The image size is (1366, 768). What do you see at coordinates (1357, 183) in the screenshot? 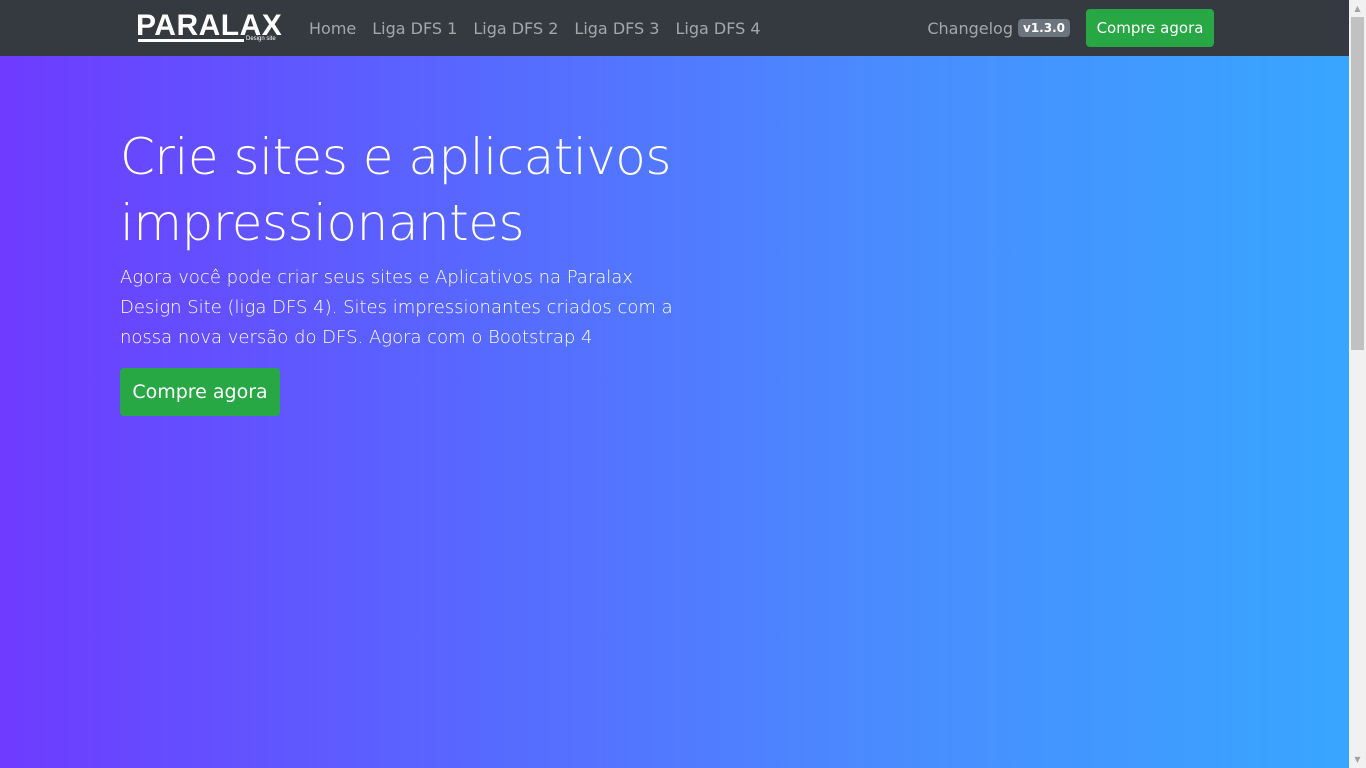
I see `scrollbar-thumb` at bounding box center [1357, 183].